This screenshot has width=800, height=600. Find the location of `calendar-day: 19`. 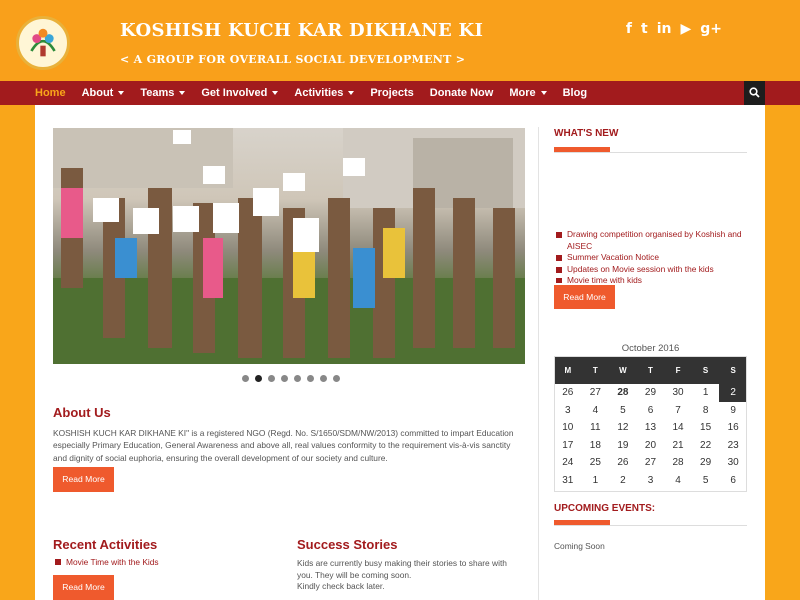

calendar-day: 19 is located at coordinates (623, 446).